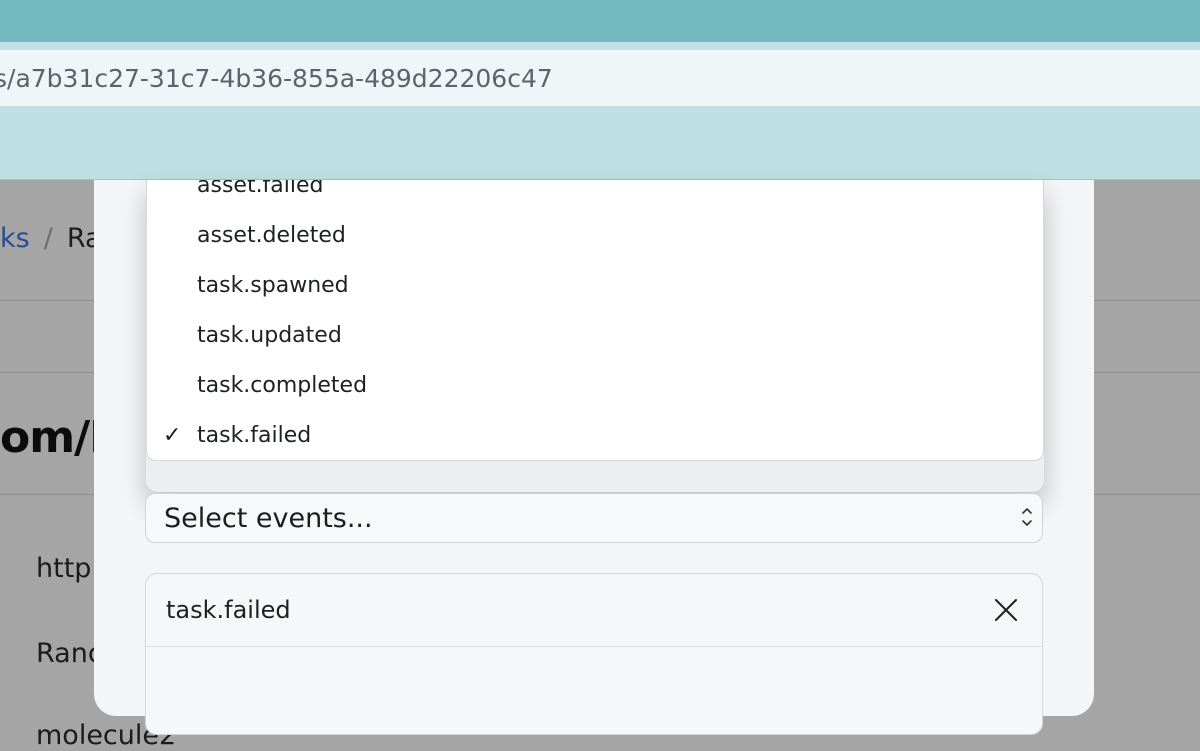  What do you see at coordinates (595, 285) in the screenshot?
I see `dropdown-option: task.spawned` at bounding box center [595, 285].